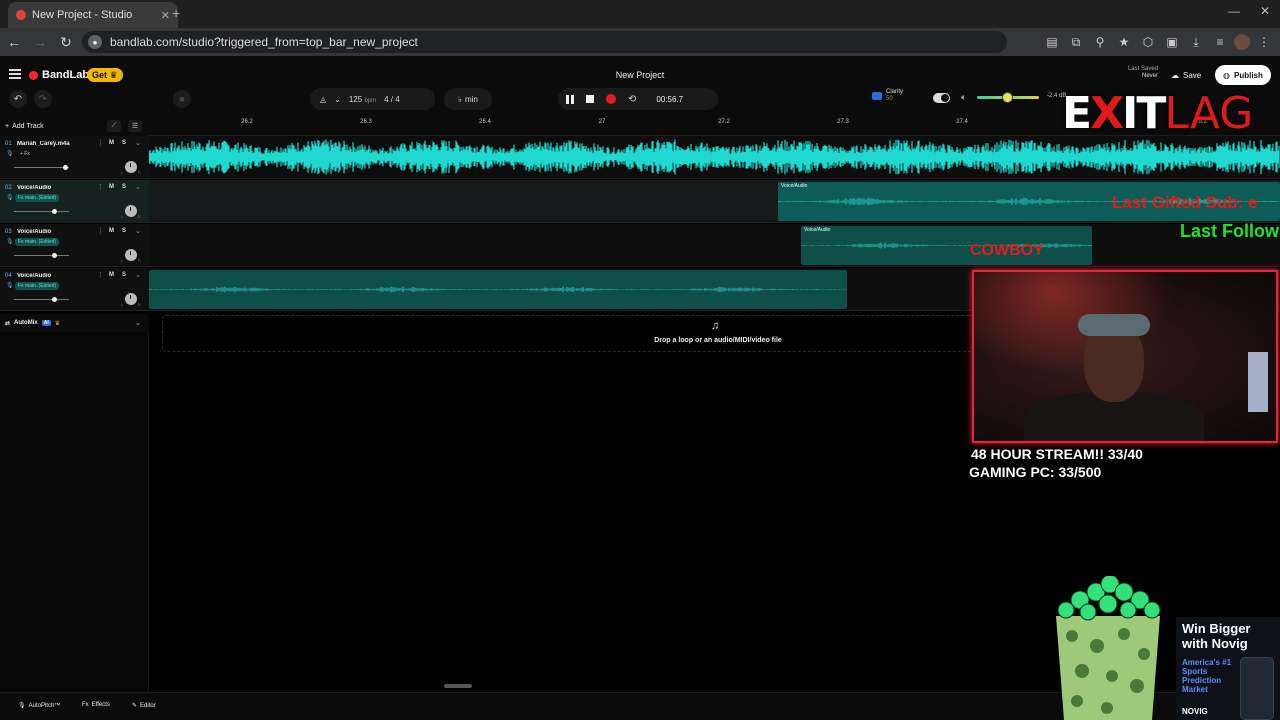  Describe the element at coordinates (176, 13) in the screenshot. I see `new-tab-icon: +` at that location.